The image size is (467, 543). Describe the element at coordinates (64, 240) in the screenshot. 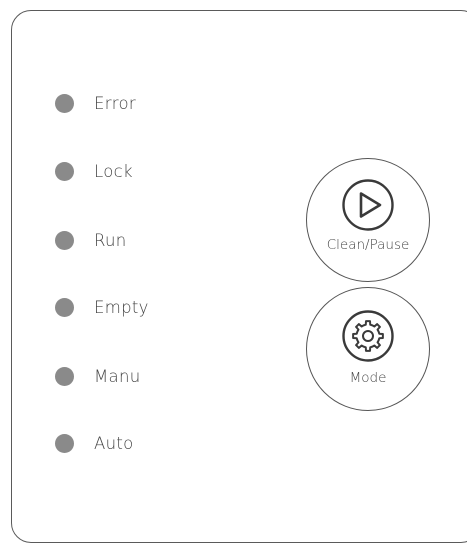

I see `run-led` at that location.